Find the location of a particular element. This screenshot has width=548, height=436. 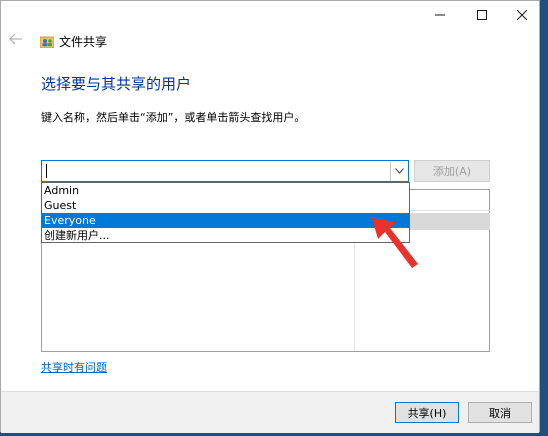

close-button is located at coordinates (522, 15).